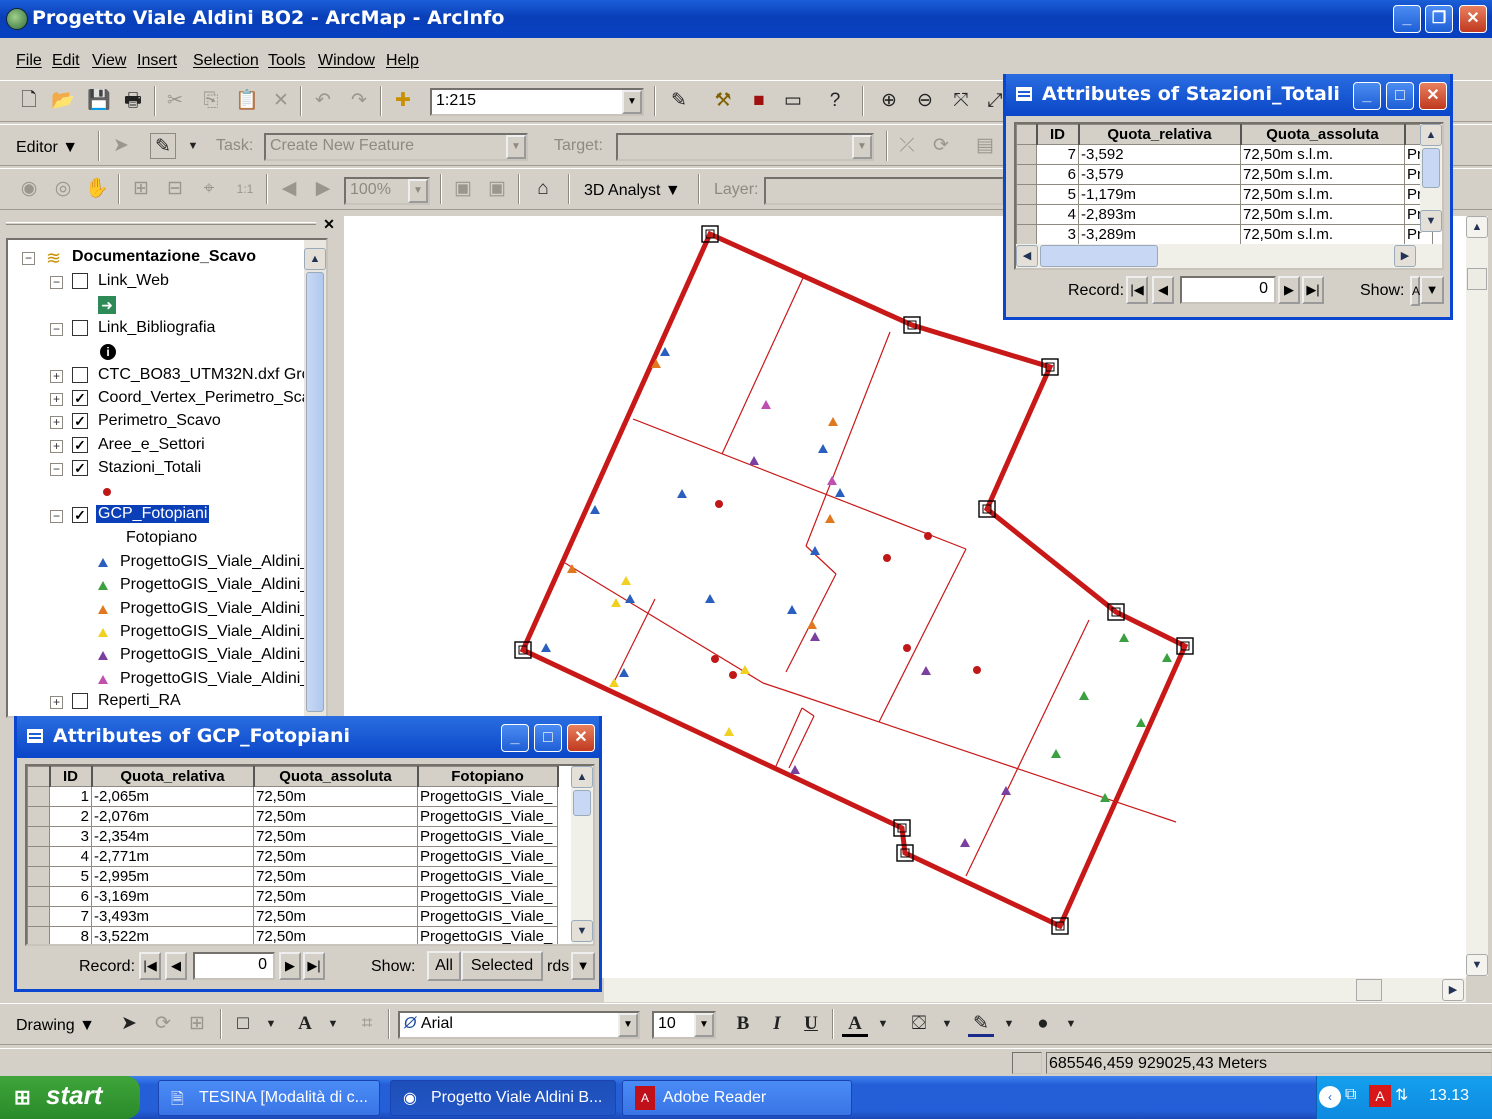 The image size is (1492, 1119). What do you see at coordinates (387, 191) in the screenshot?
I see `layout-zoom-combo: 100% ▼` at bounding box center [387, 191].